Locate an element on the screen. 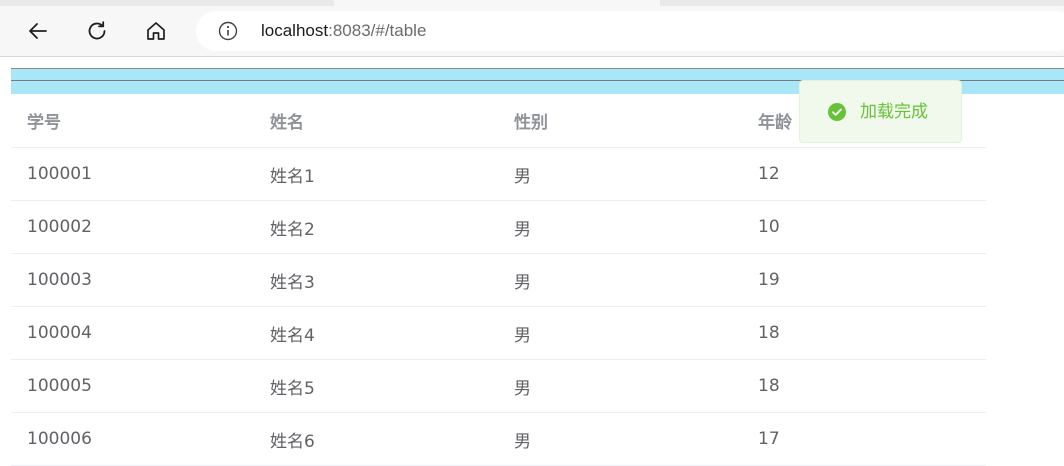 The image size is (1064, 466). cell-name: 姓名6 is located at coordinates (292, 441).